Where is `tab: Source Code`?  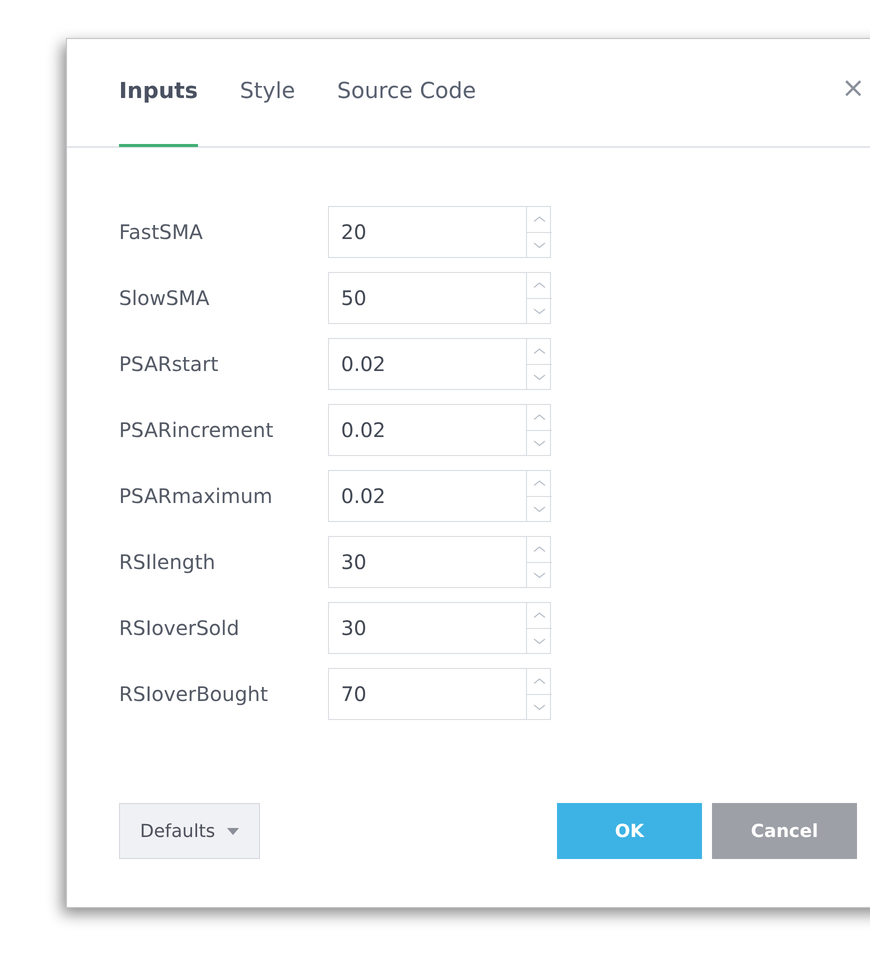
tab: Source Code is located at coordinates (406, 93).